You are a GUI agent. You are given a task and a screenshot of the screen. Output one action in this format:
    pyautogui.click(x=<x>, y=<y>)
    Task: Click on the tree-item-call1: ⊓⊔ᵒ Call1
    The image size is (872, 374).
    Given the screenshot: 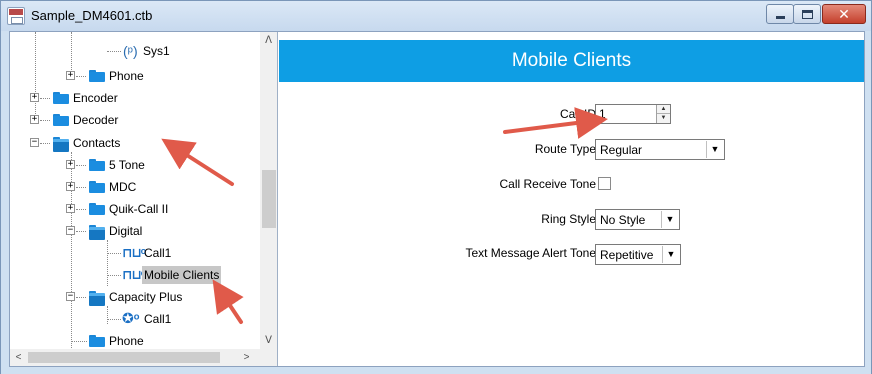 What is the action you would take?
    pyautogui.click(x=135, y=253)
    